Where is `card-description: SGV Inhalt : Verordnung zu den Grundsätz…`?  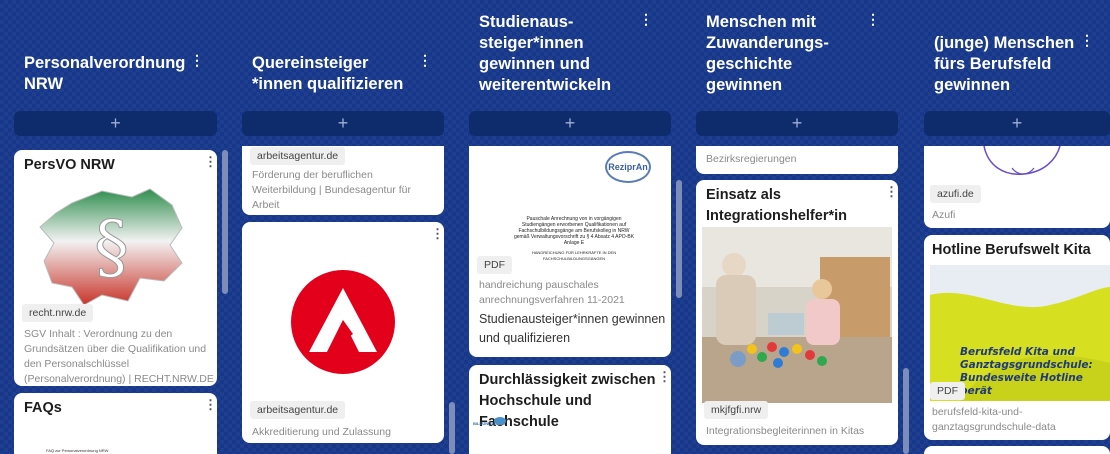 card-description: SGV Inhalt : Verordnung zu den Grundsätz… is located at coordinates (119, 356).